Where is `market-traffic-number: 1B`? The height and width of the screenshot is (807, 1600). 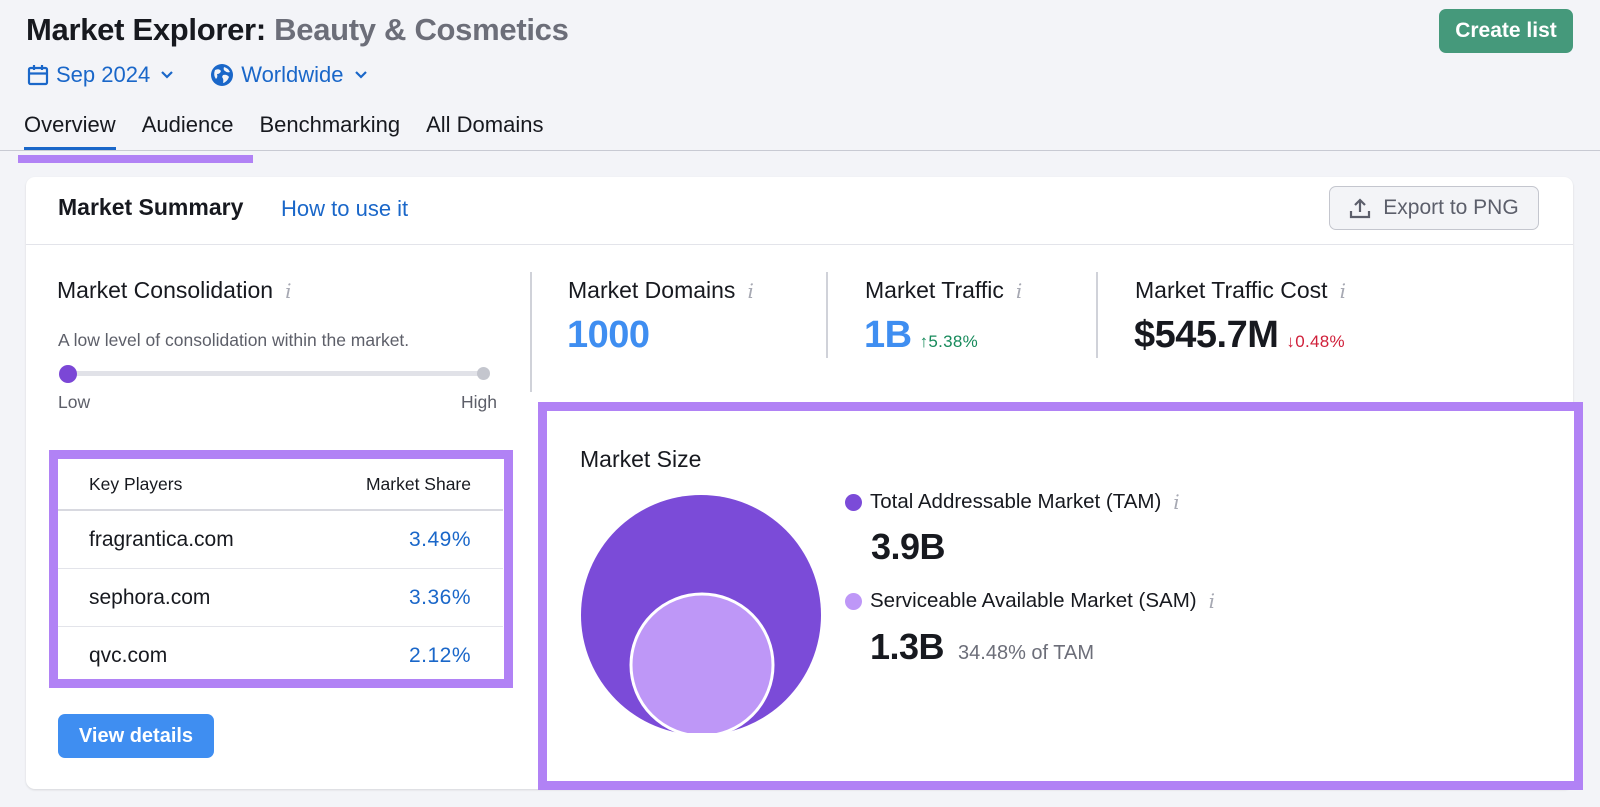
market-traffic-number: 1B is located at coordinates (888, 335).